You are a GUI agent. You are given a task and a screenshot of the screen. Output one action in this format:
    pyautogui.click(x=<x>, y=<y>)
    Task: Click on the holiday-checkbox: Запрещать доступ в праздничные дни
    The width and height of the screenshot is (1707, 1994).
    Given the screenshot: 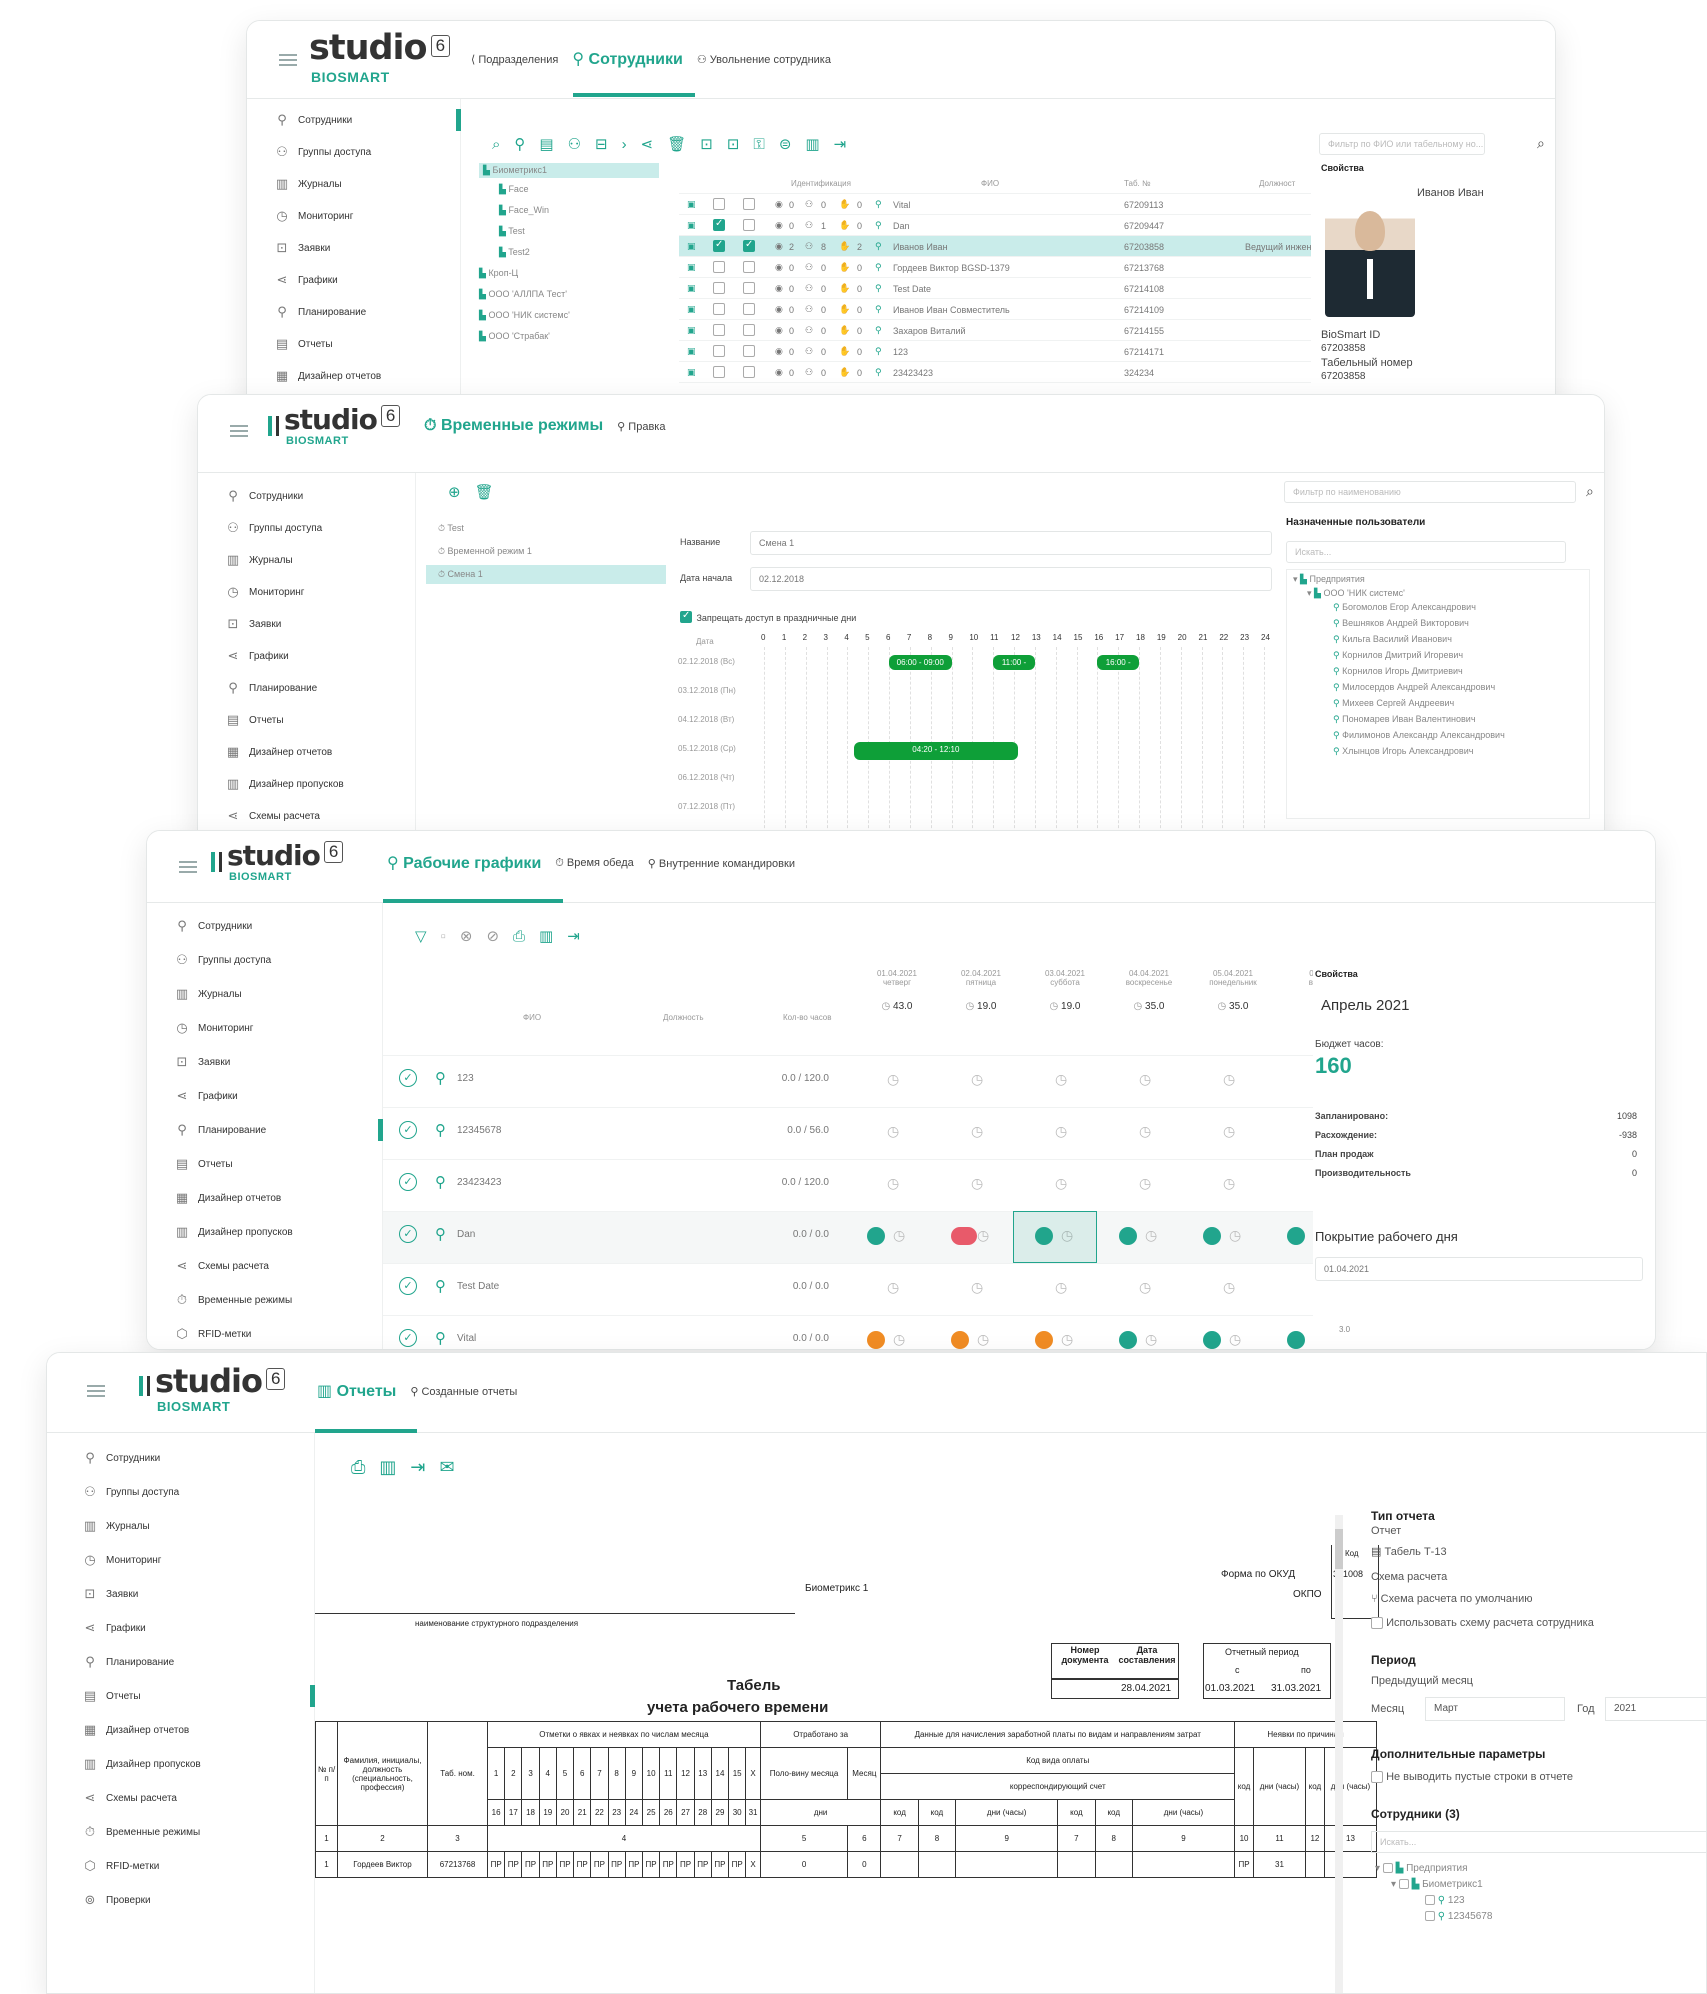 What is the action you would take?
    pyautogui.click(x=768, y=617)
    